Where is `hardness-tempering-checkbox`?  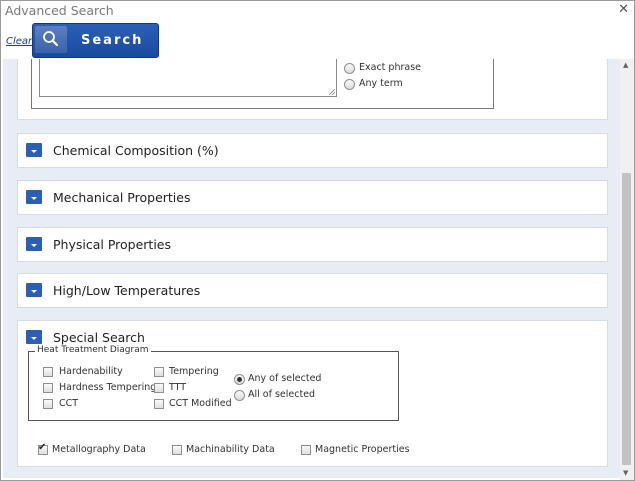 hardness-tempering-checkbox is located at coordinates (48, 388).